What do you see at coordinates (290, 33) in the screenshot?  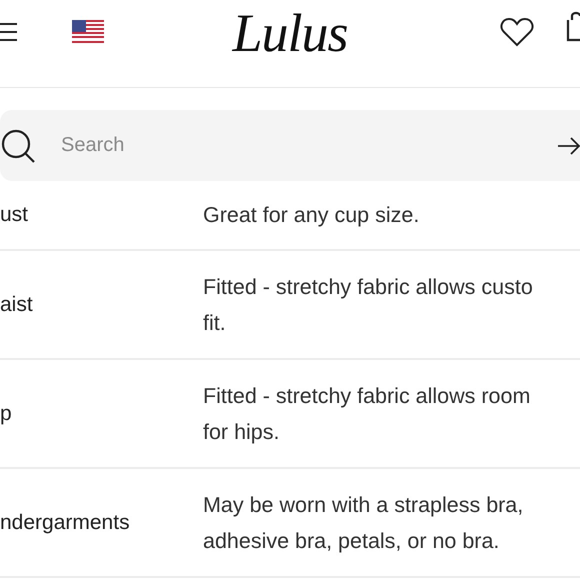 I see `logo: Lulus` at bounding box center [290, 33].